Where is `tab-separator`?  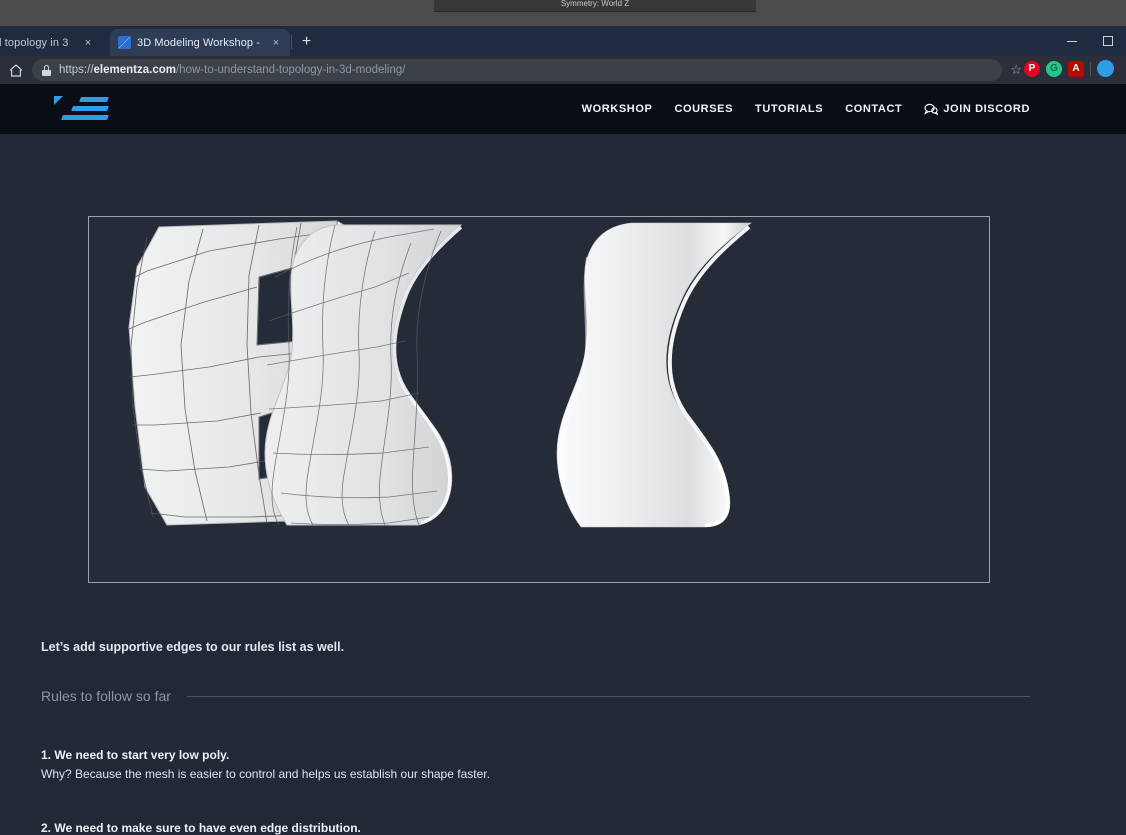 tab-separator is located at coordinates (291, 42).